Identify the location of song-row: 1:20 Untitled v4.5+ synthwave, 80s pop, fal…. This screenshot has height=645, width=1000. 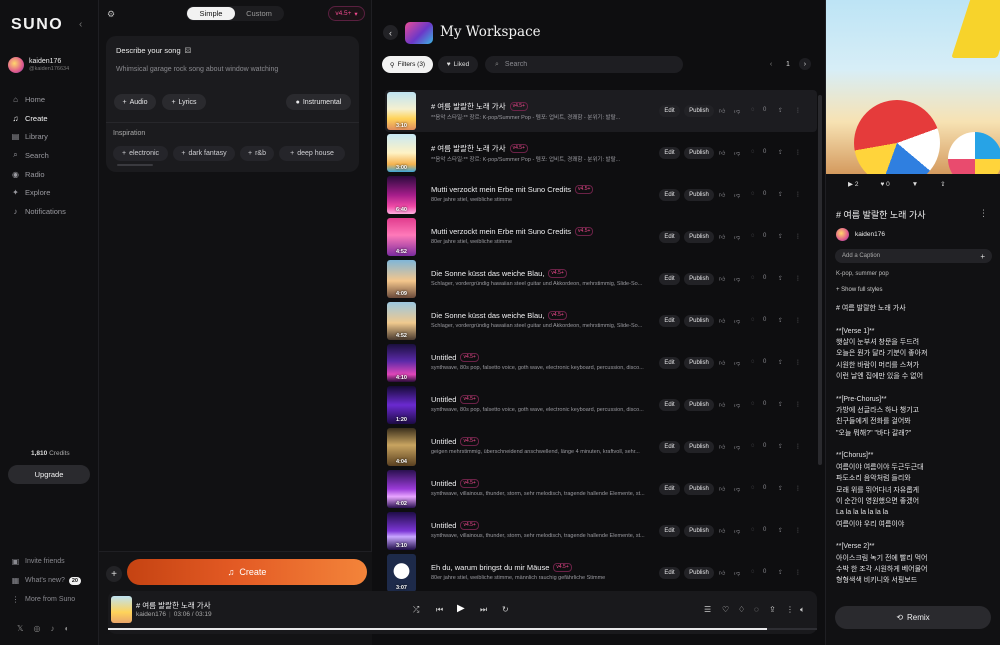
(601, 405).